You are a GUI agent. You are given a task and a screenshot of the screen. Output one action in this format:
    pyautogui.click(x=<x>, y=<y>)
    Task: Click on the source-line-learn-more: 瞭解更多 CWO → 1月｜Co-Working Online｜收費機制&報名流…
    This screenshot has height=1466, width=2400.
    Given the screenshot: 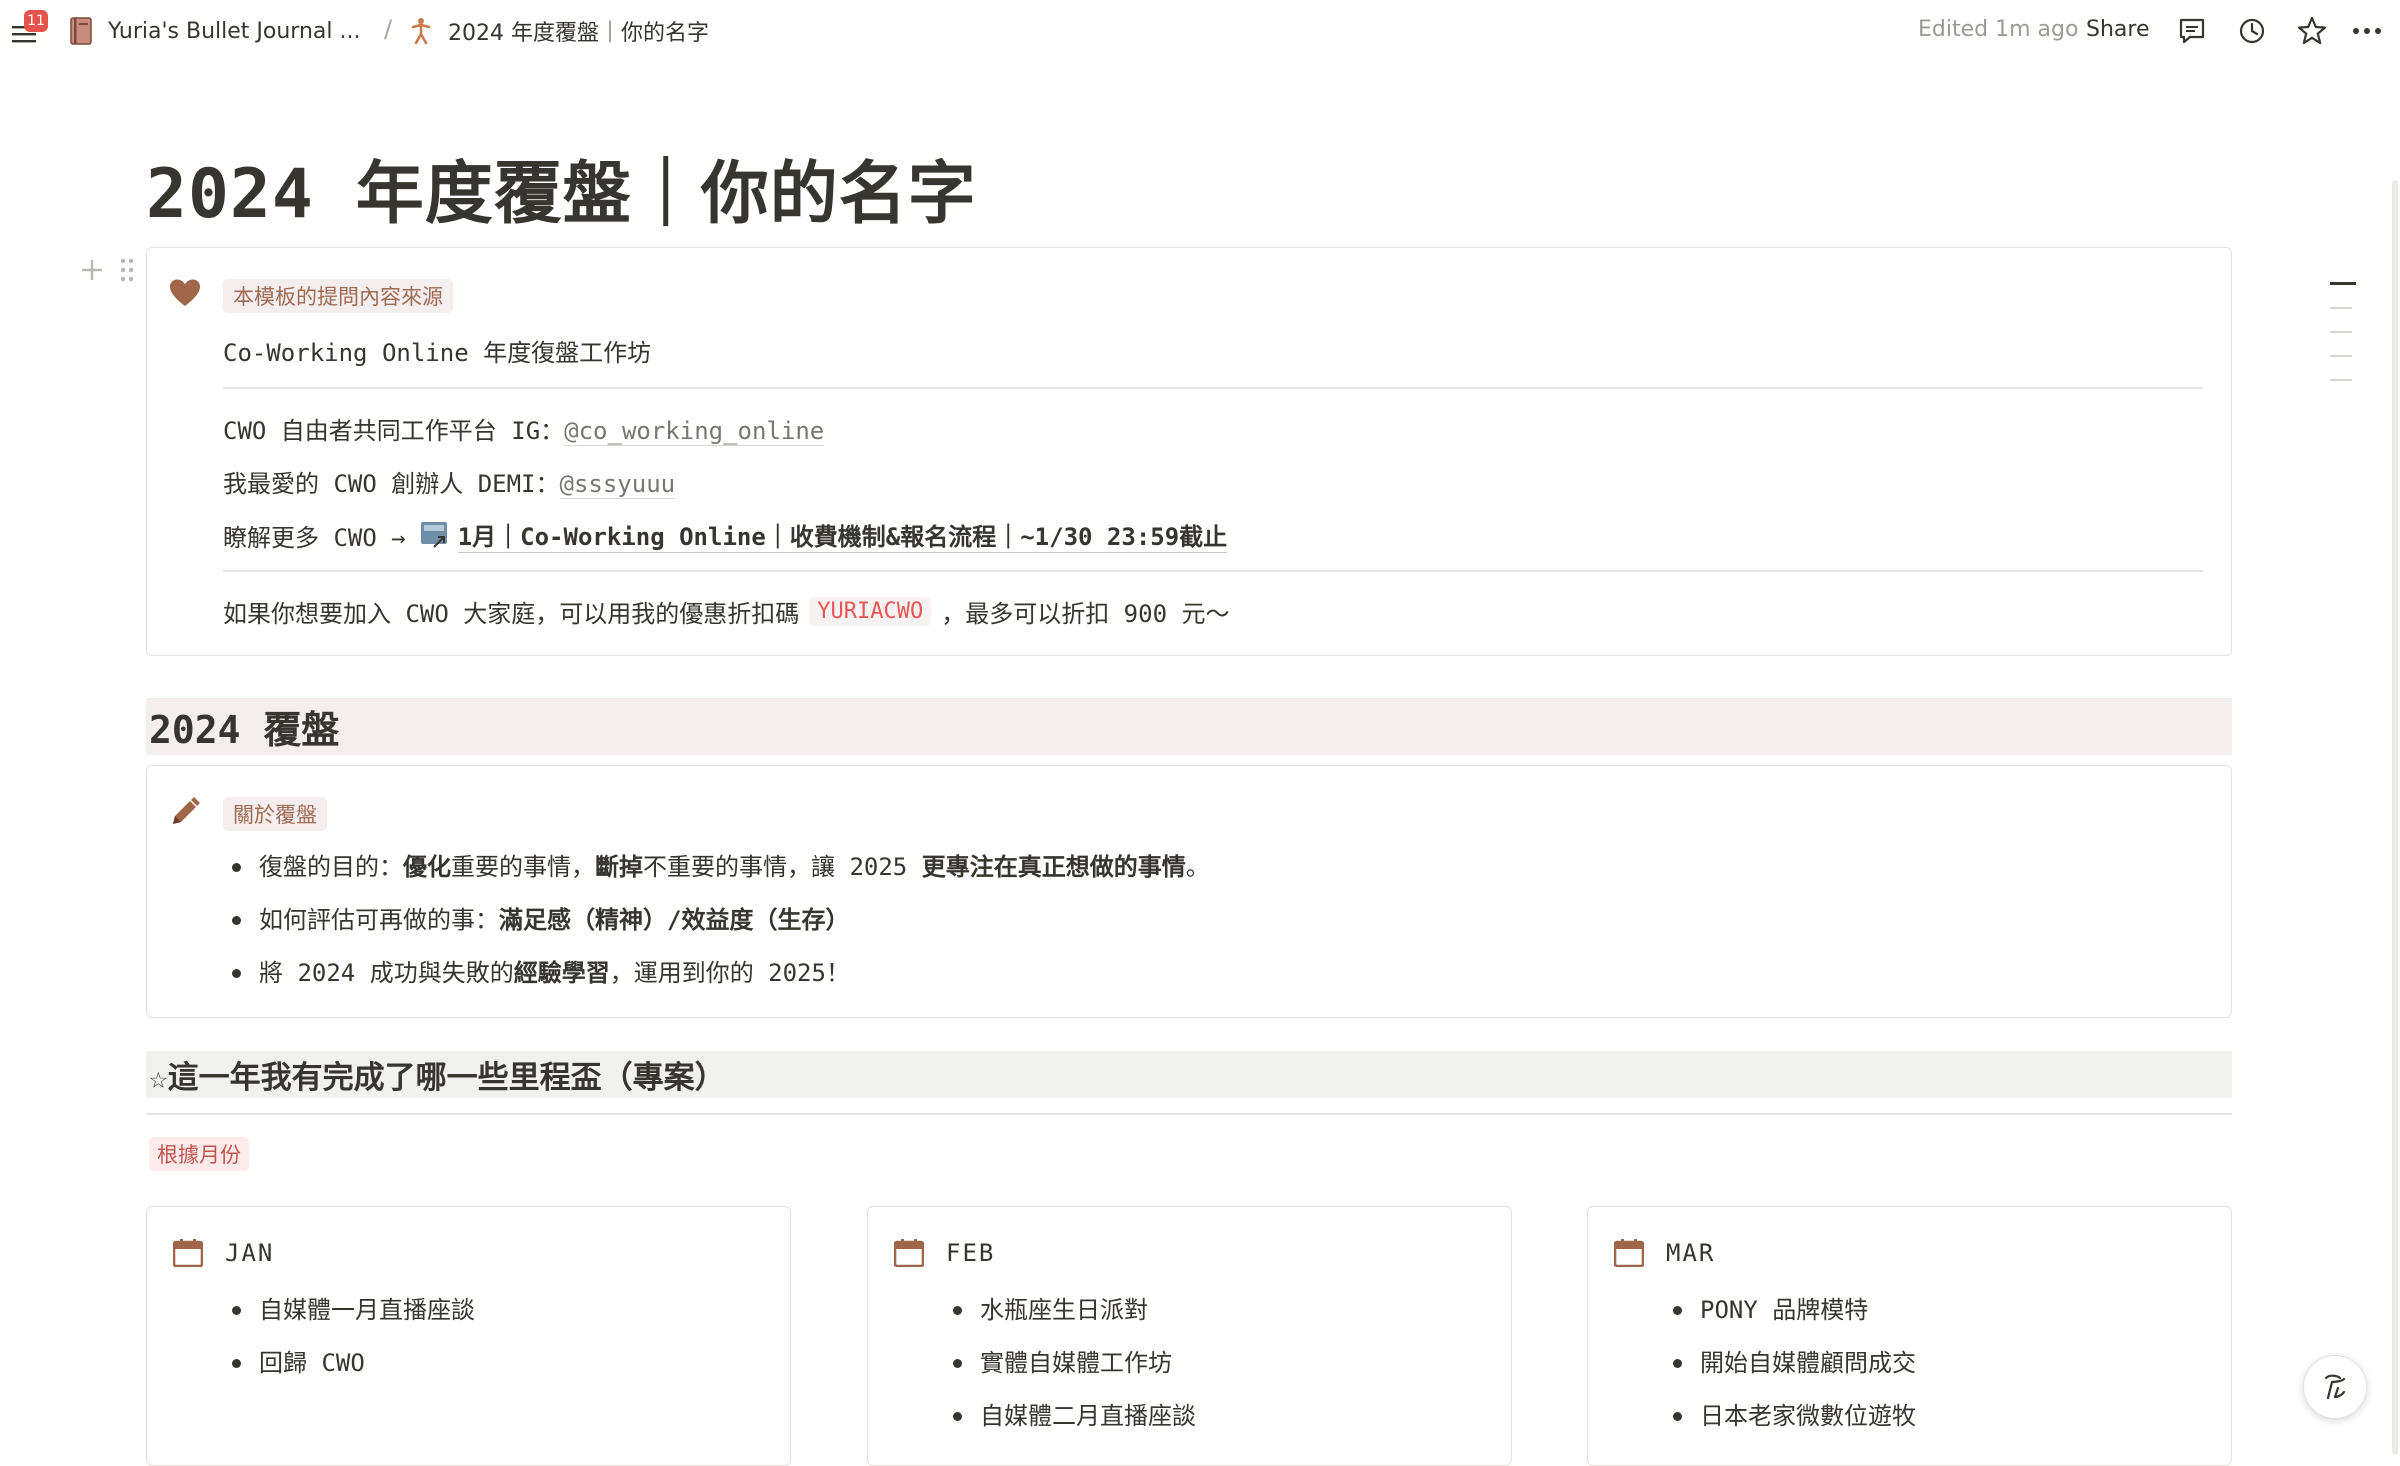 What is the action you would take?
    pyautogui.click(x=725, y=535)
    